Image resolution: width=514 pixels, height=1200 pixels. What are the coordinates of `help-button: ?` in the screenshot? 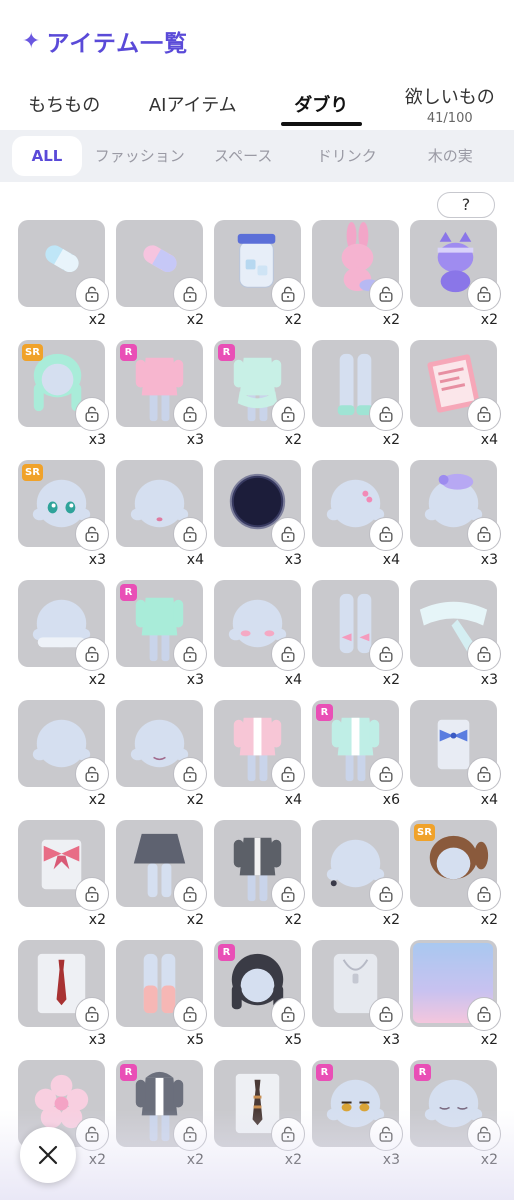 It's located at (466, 205).